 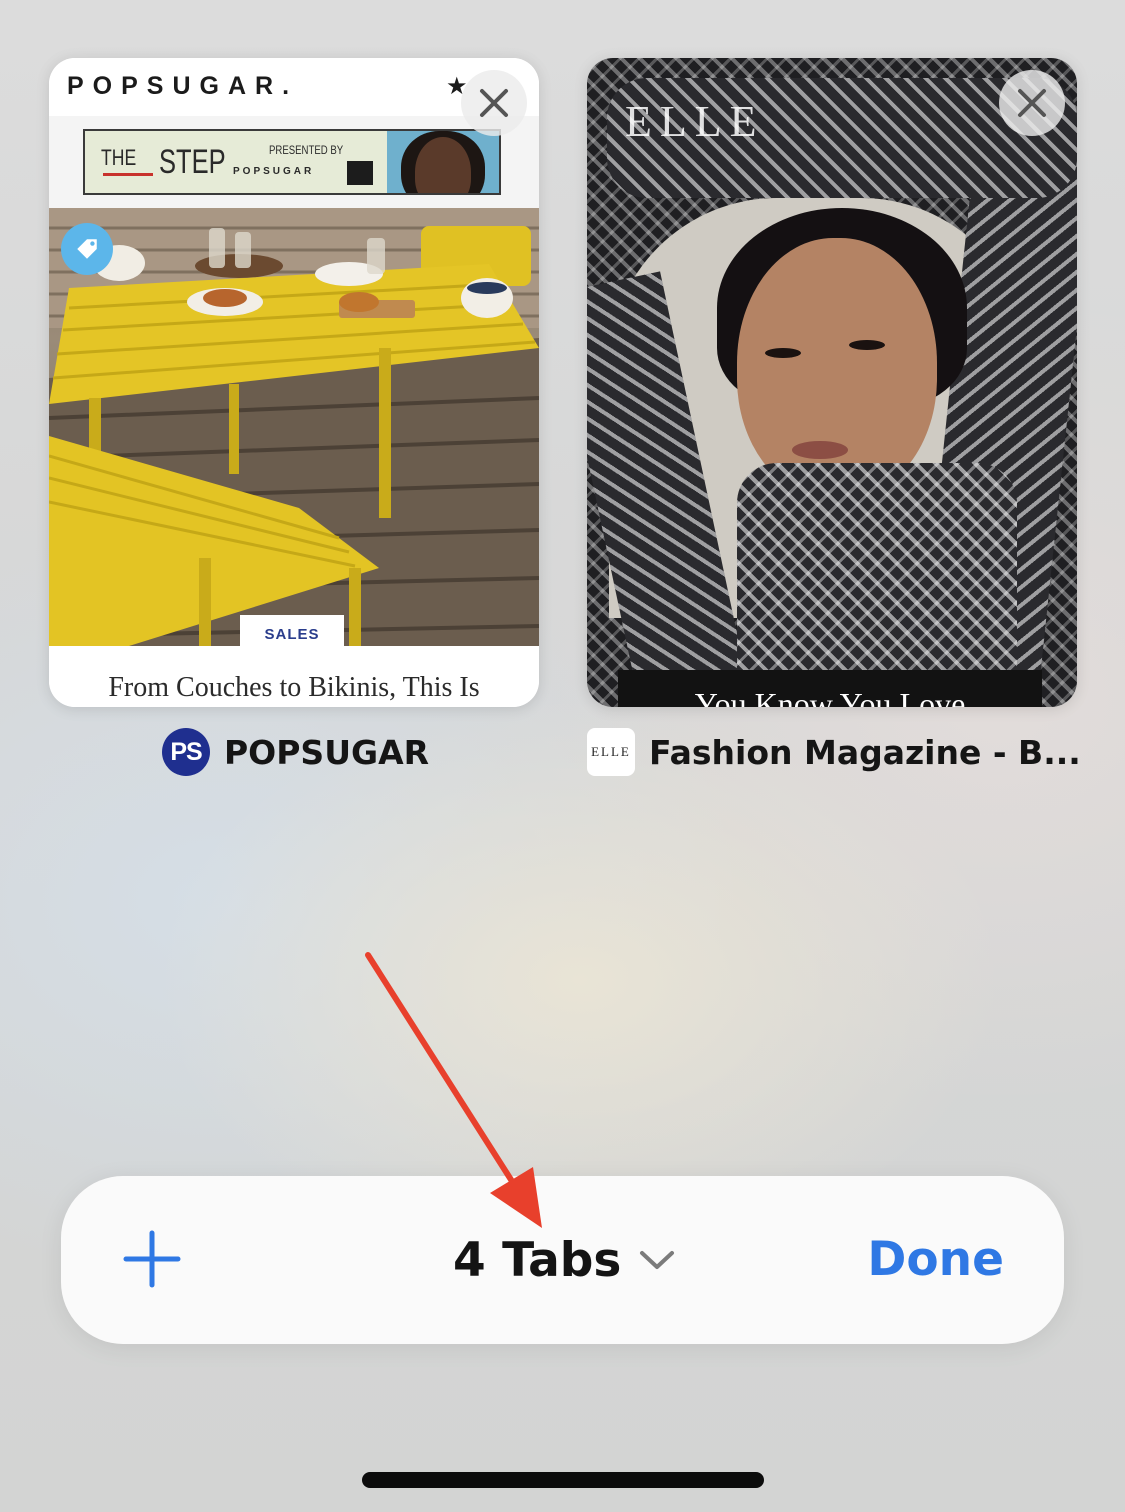 What do you see at coordinates (830, 696) in the screenshot?
I see `caption-text: You Know You Love` at bounding box center [830, 696].